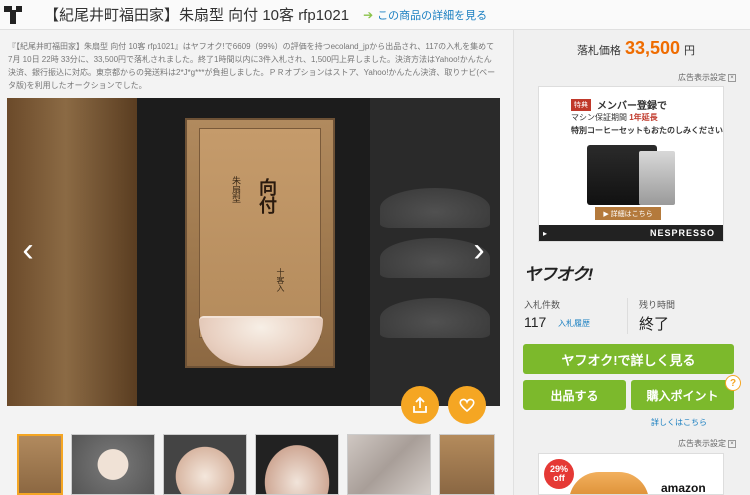  What do you see at coordinates (235, 189) in the screenshot?
I see `box-subtitle-text: 朱扇型` at bounding box center [235, 189].